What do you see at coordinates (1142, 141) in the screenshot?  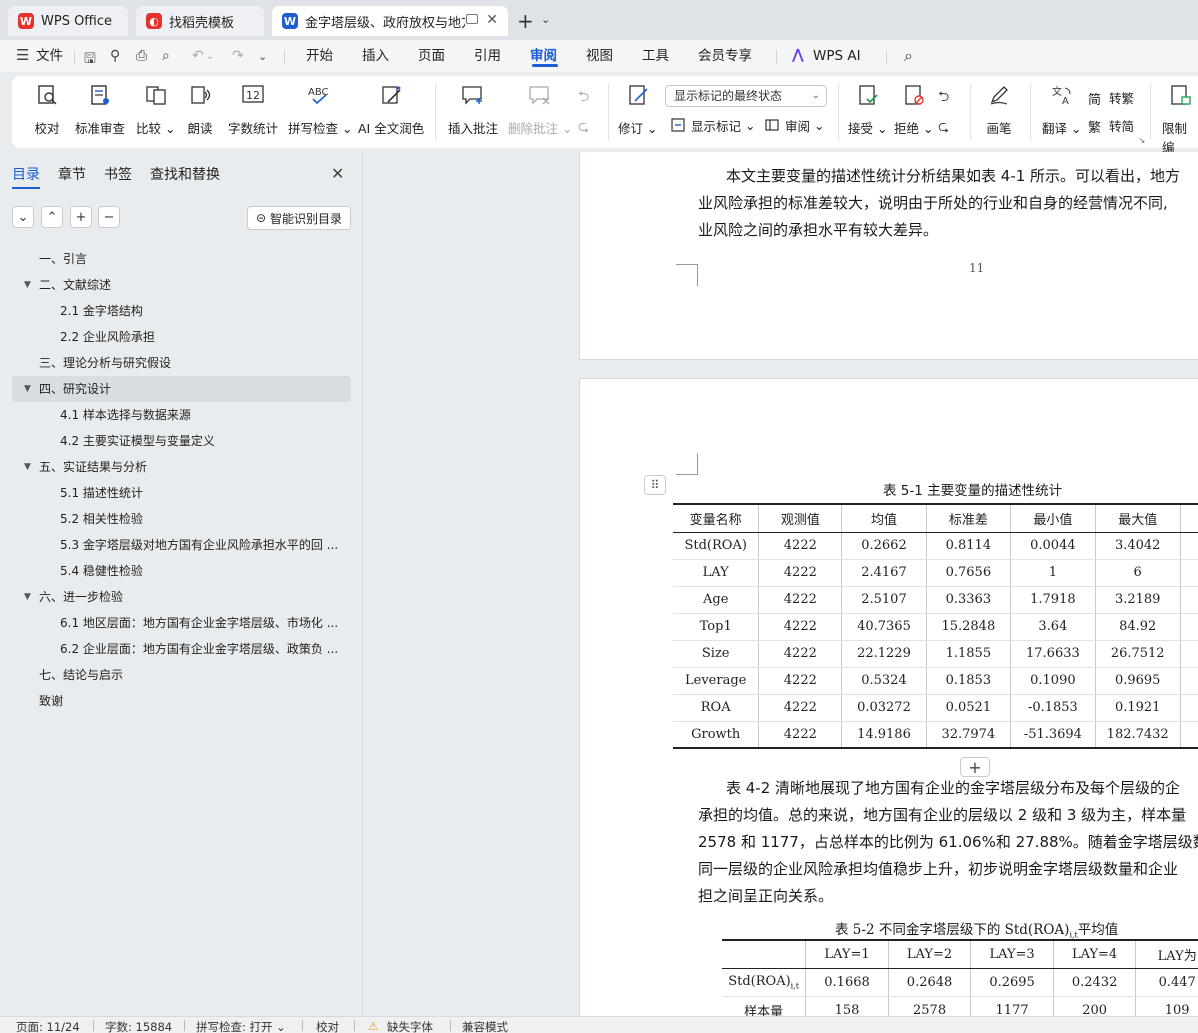 I see `expand-dialog-icon: ↘` at bounding box center [1142, 141].